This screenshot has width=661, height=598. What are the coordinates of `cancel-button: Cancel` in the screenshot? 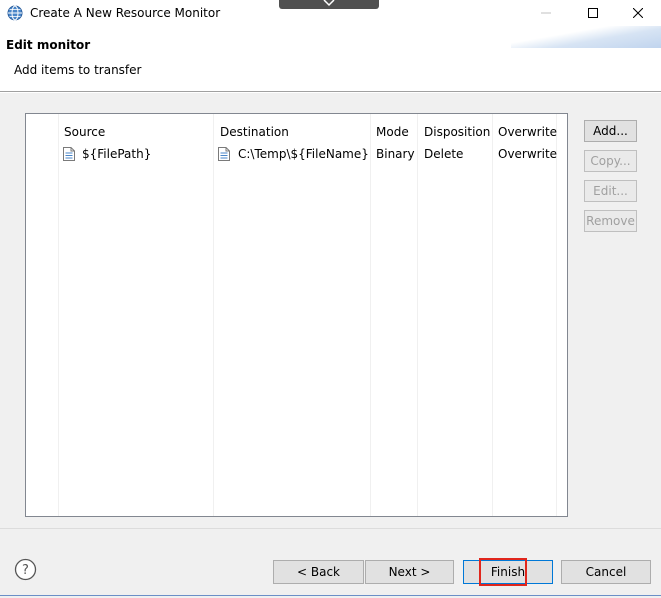 It's located at (606, 572).